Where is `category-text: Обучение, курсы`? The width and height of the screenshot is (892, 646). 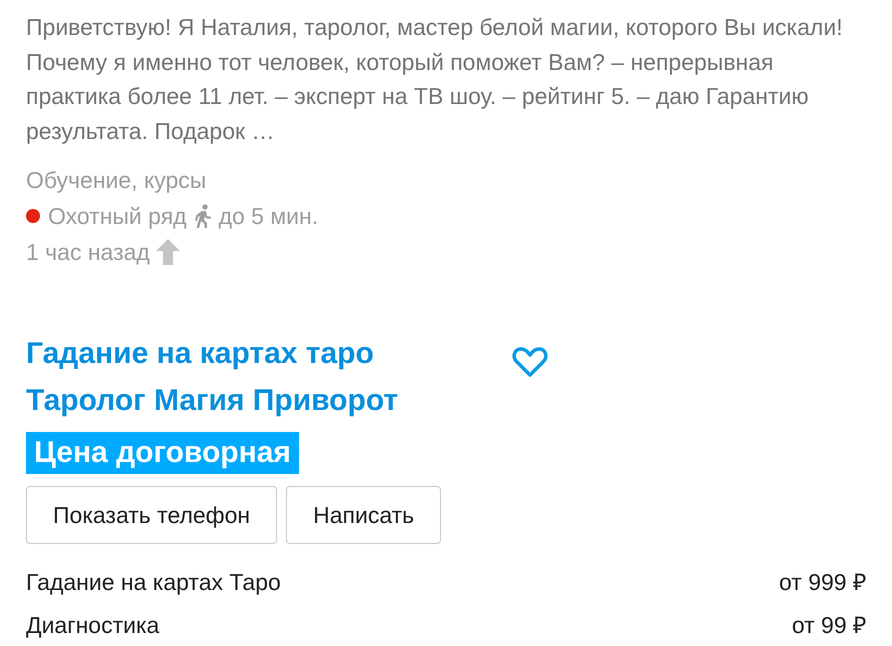 category-text: Обучение, курсы is located at coordinates (117, 180).